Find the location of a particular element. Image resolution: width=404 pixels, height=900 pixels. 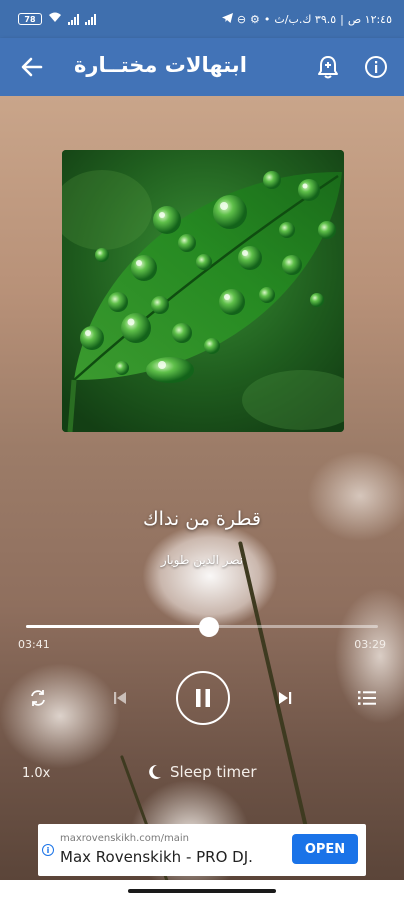

ad-info-icon: i is located at coordinates (48, 850).